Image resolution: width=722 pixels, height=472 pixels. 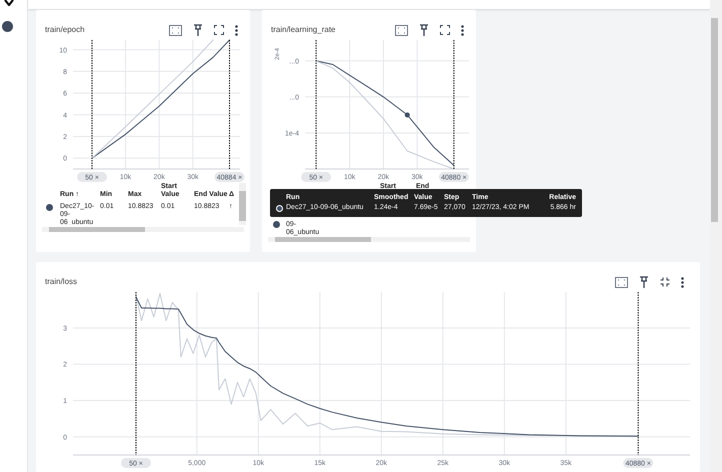 What do you see at coordinates (65, 30) in the screenshot?
I see `card-title: train/epoch` at bounding box center [65, 30].